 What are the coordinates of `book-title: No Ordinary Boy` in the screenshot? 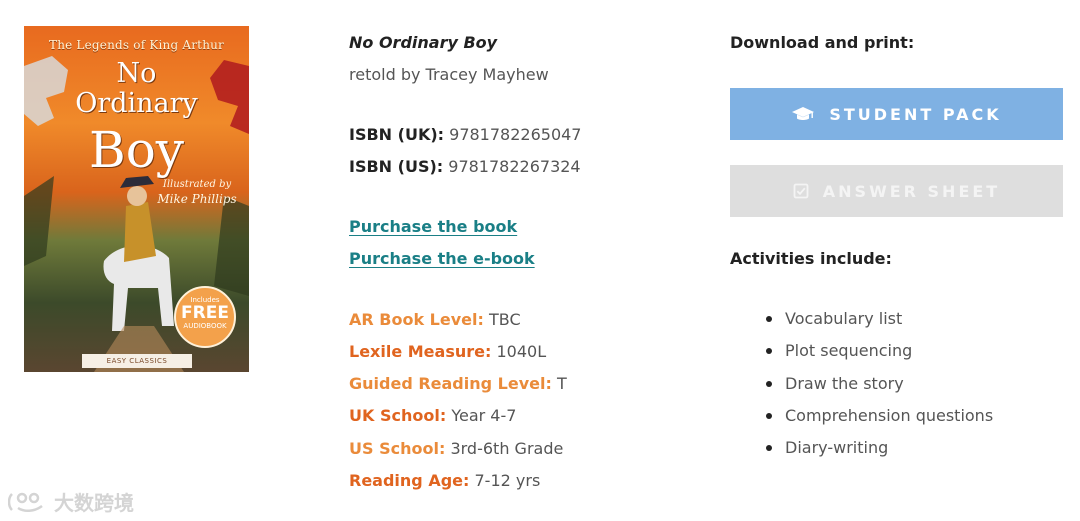 It's located at (423, 42).